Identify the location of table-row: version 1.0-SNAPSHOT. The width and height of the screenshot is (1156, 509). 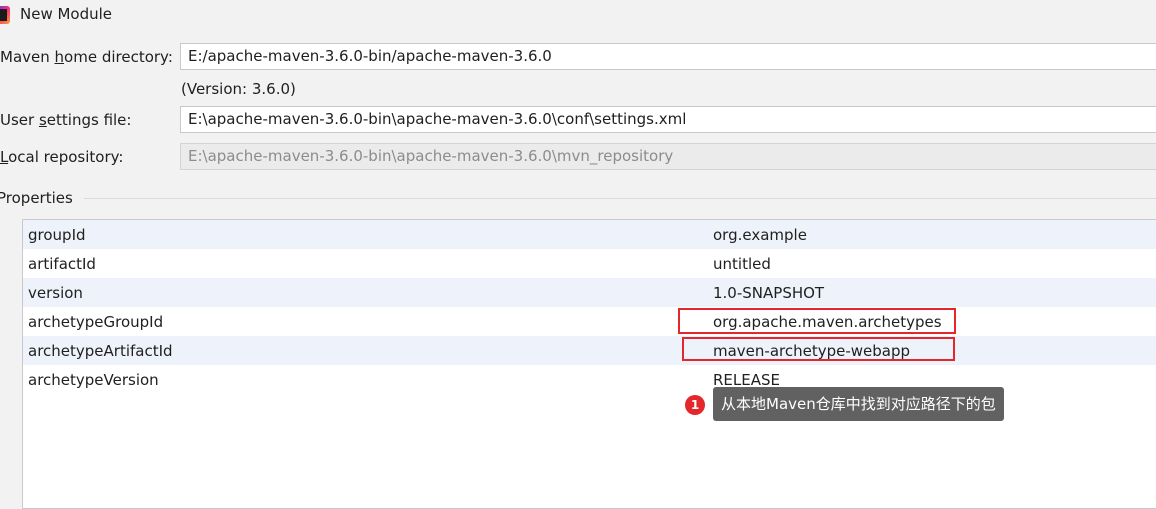
(589, 292).